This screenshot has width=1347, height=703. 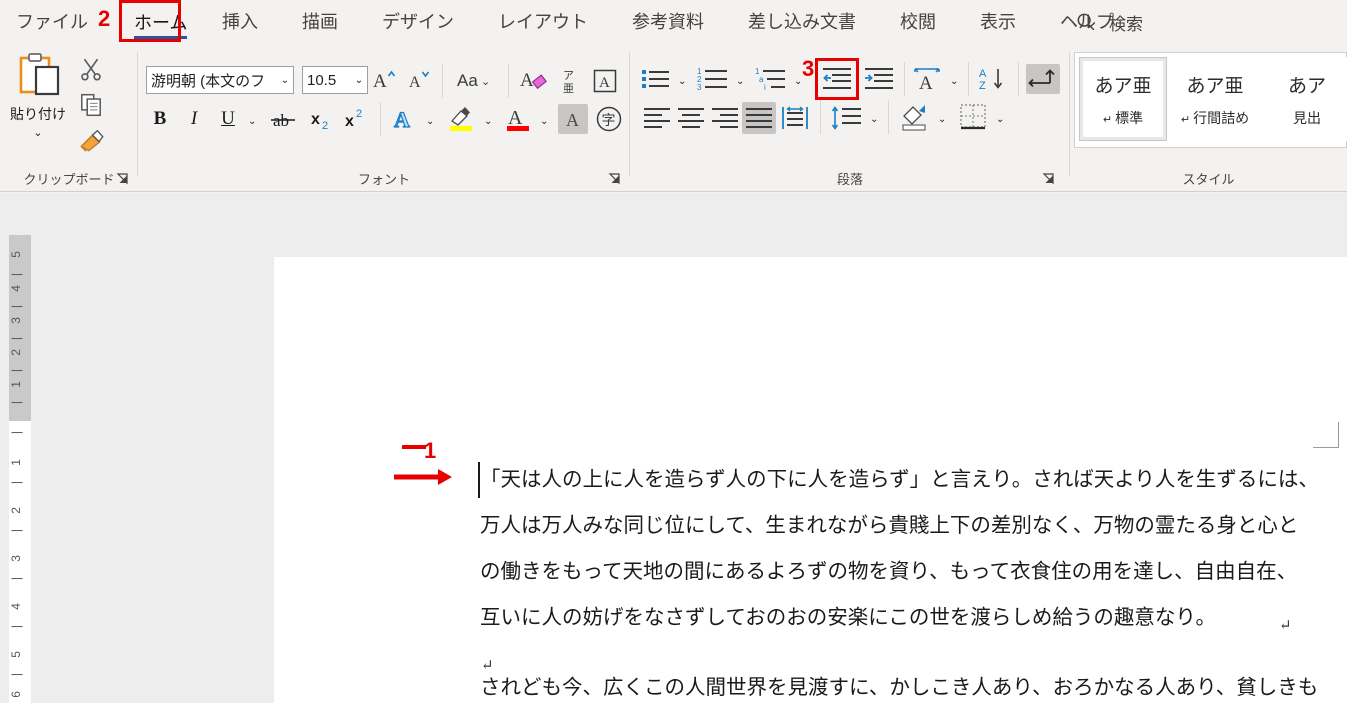 What do you see at coordinates (915, 117) in the screenshot?
I see `shading-button` at bounding box center [915, 117].